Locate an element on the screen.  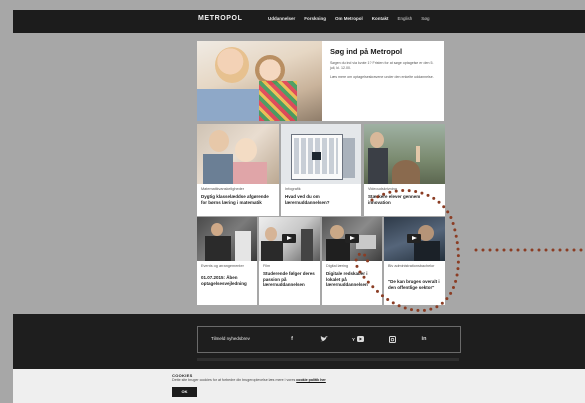
nav-forskning: Forskning is located at coordinates (315, 18).